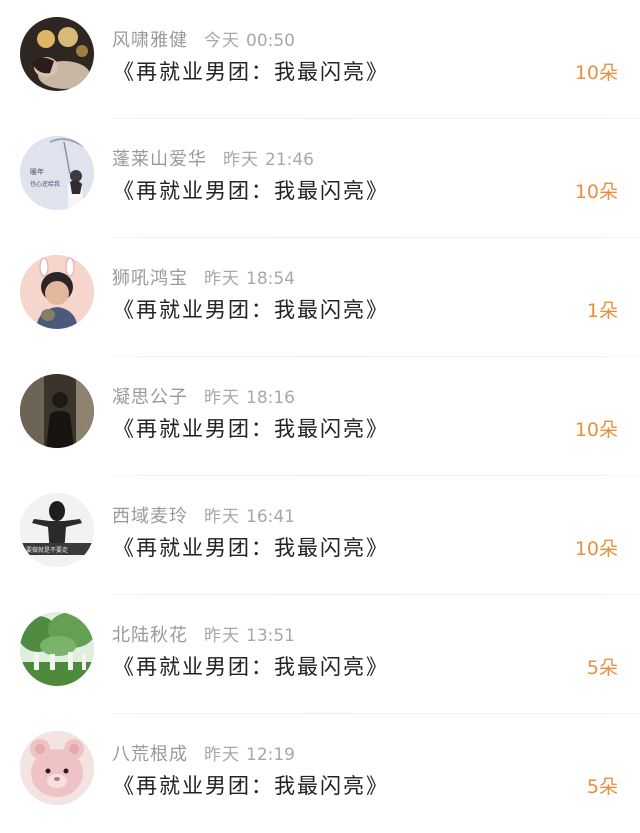 The width and height of the screenshot is (640, 833). I want to click on list-item: 风啸雅健 今天 00:50 《再就业男团：我最闪亮》 10朵, so click(320, 59).